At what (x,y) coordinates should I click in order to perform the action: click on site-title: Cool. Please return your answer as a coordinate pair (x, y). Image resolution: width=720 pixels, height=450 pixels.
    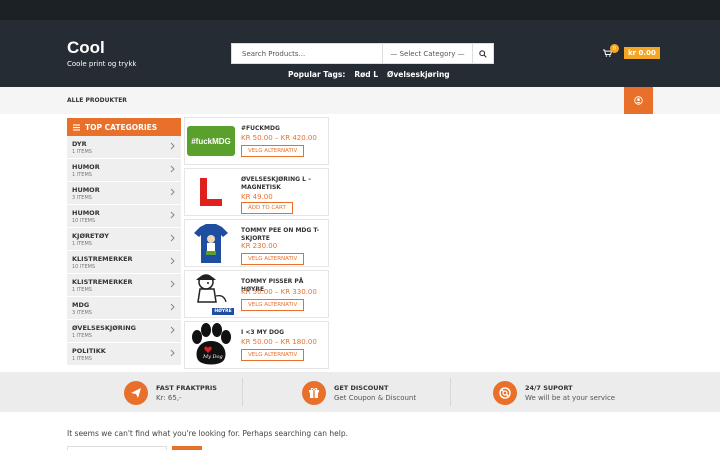
    Looking at the image, I should click on (86, 48).